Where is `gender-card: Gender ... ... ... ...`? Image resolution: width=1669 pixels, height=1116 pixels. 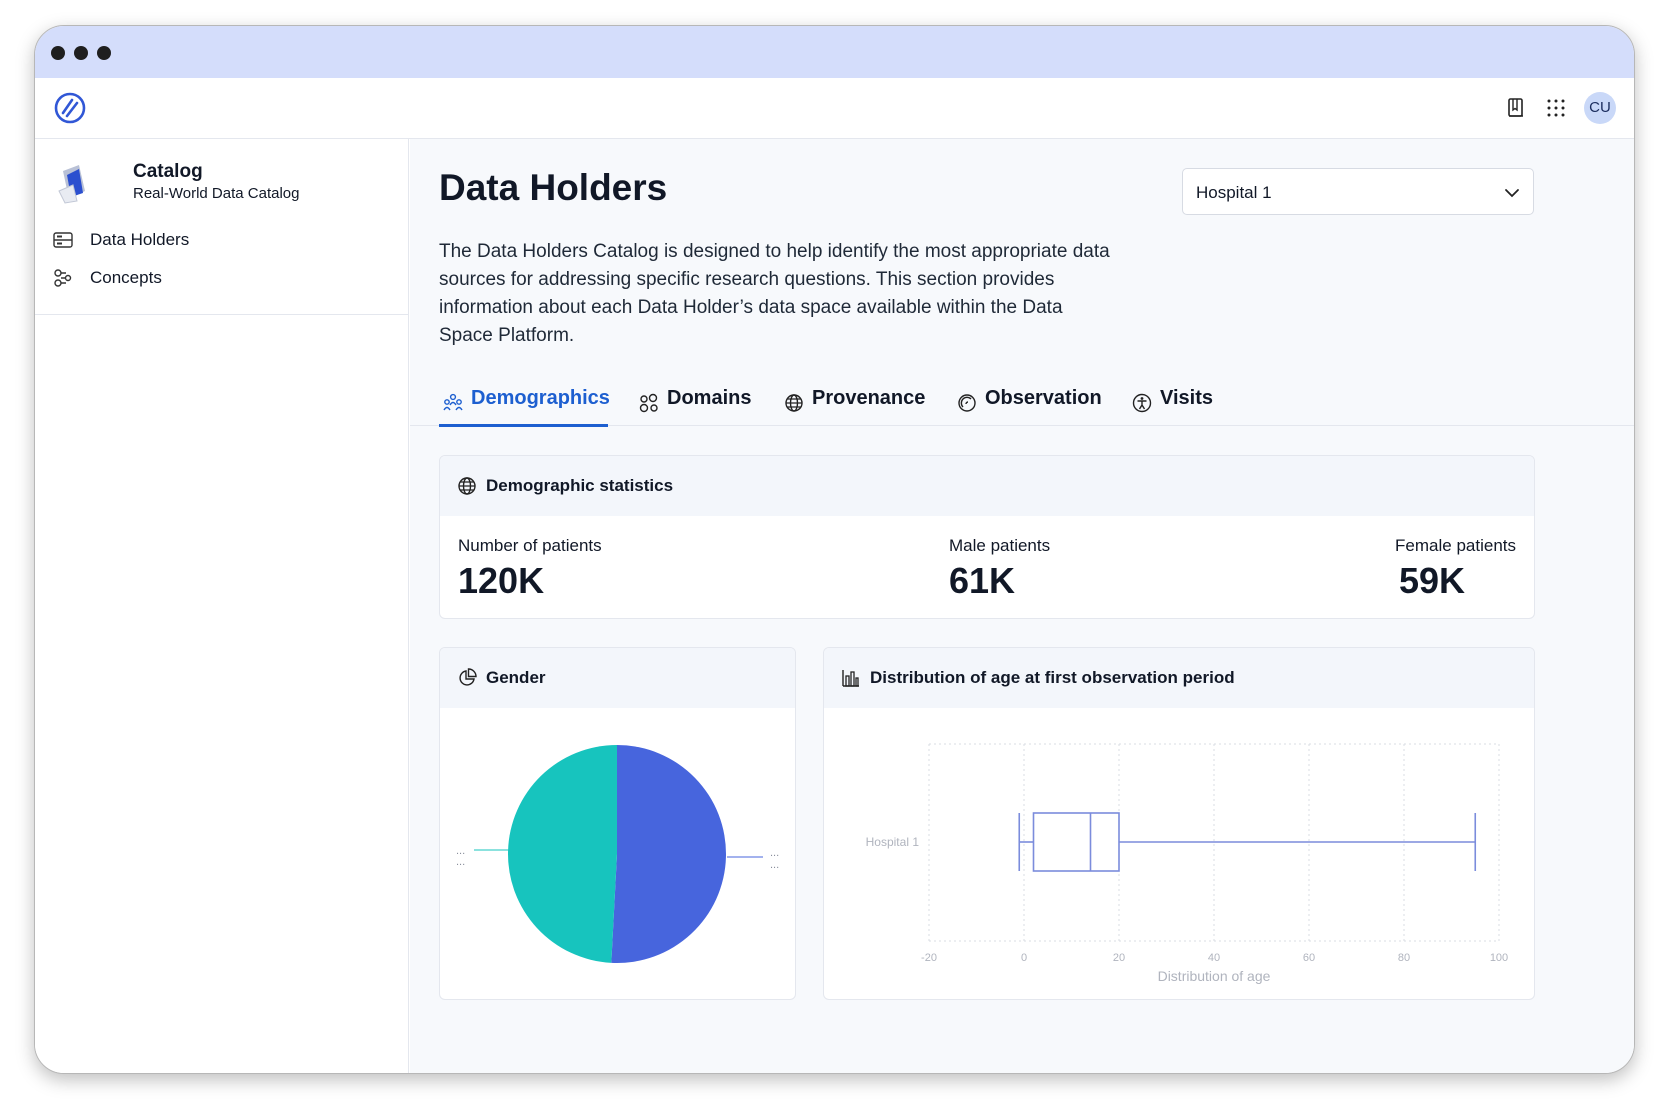
gender-card: Gender ... ... ... ... is located at coordinates (617, 823).